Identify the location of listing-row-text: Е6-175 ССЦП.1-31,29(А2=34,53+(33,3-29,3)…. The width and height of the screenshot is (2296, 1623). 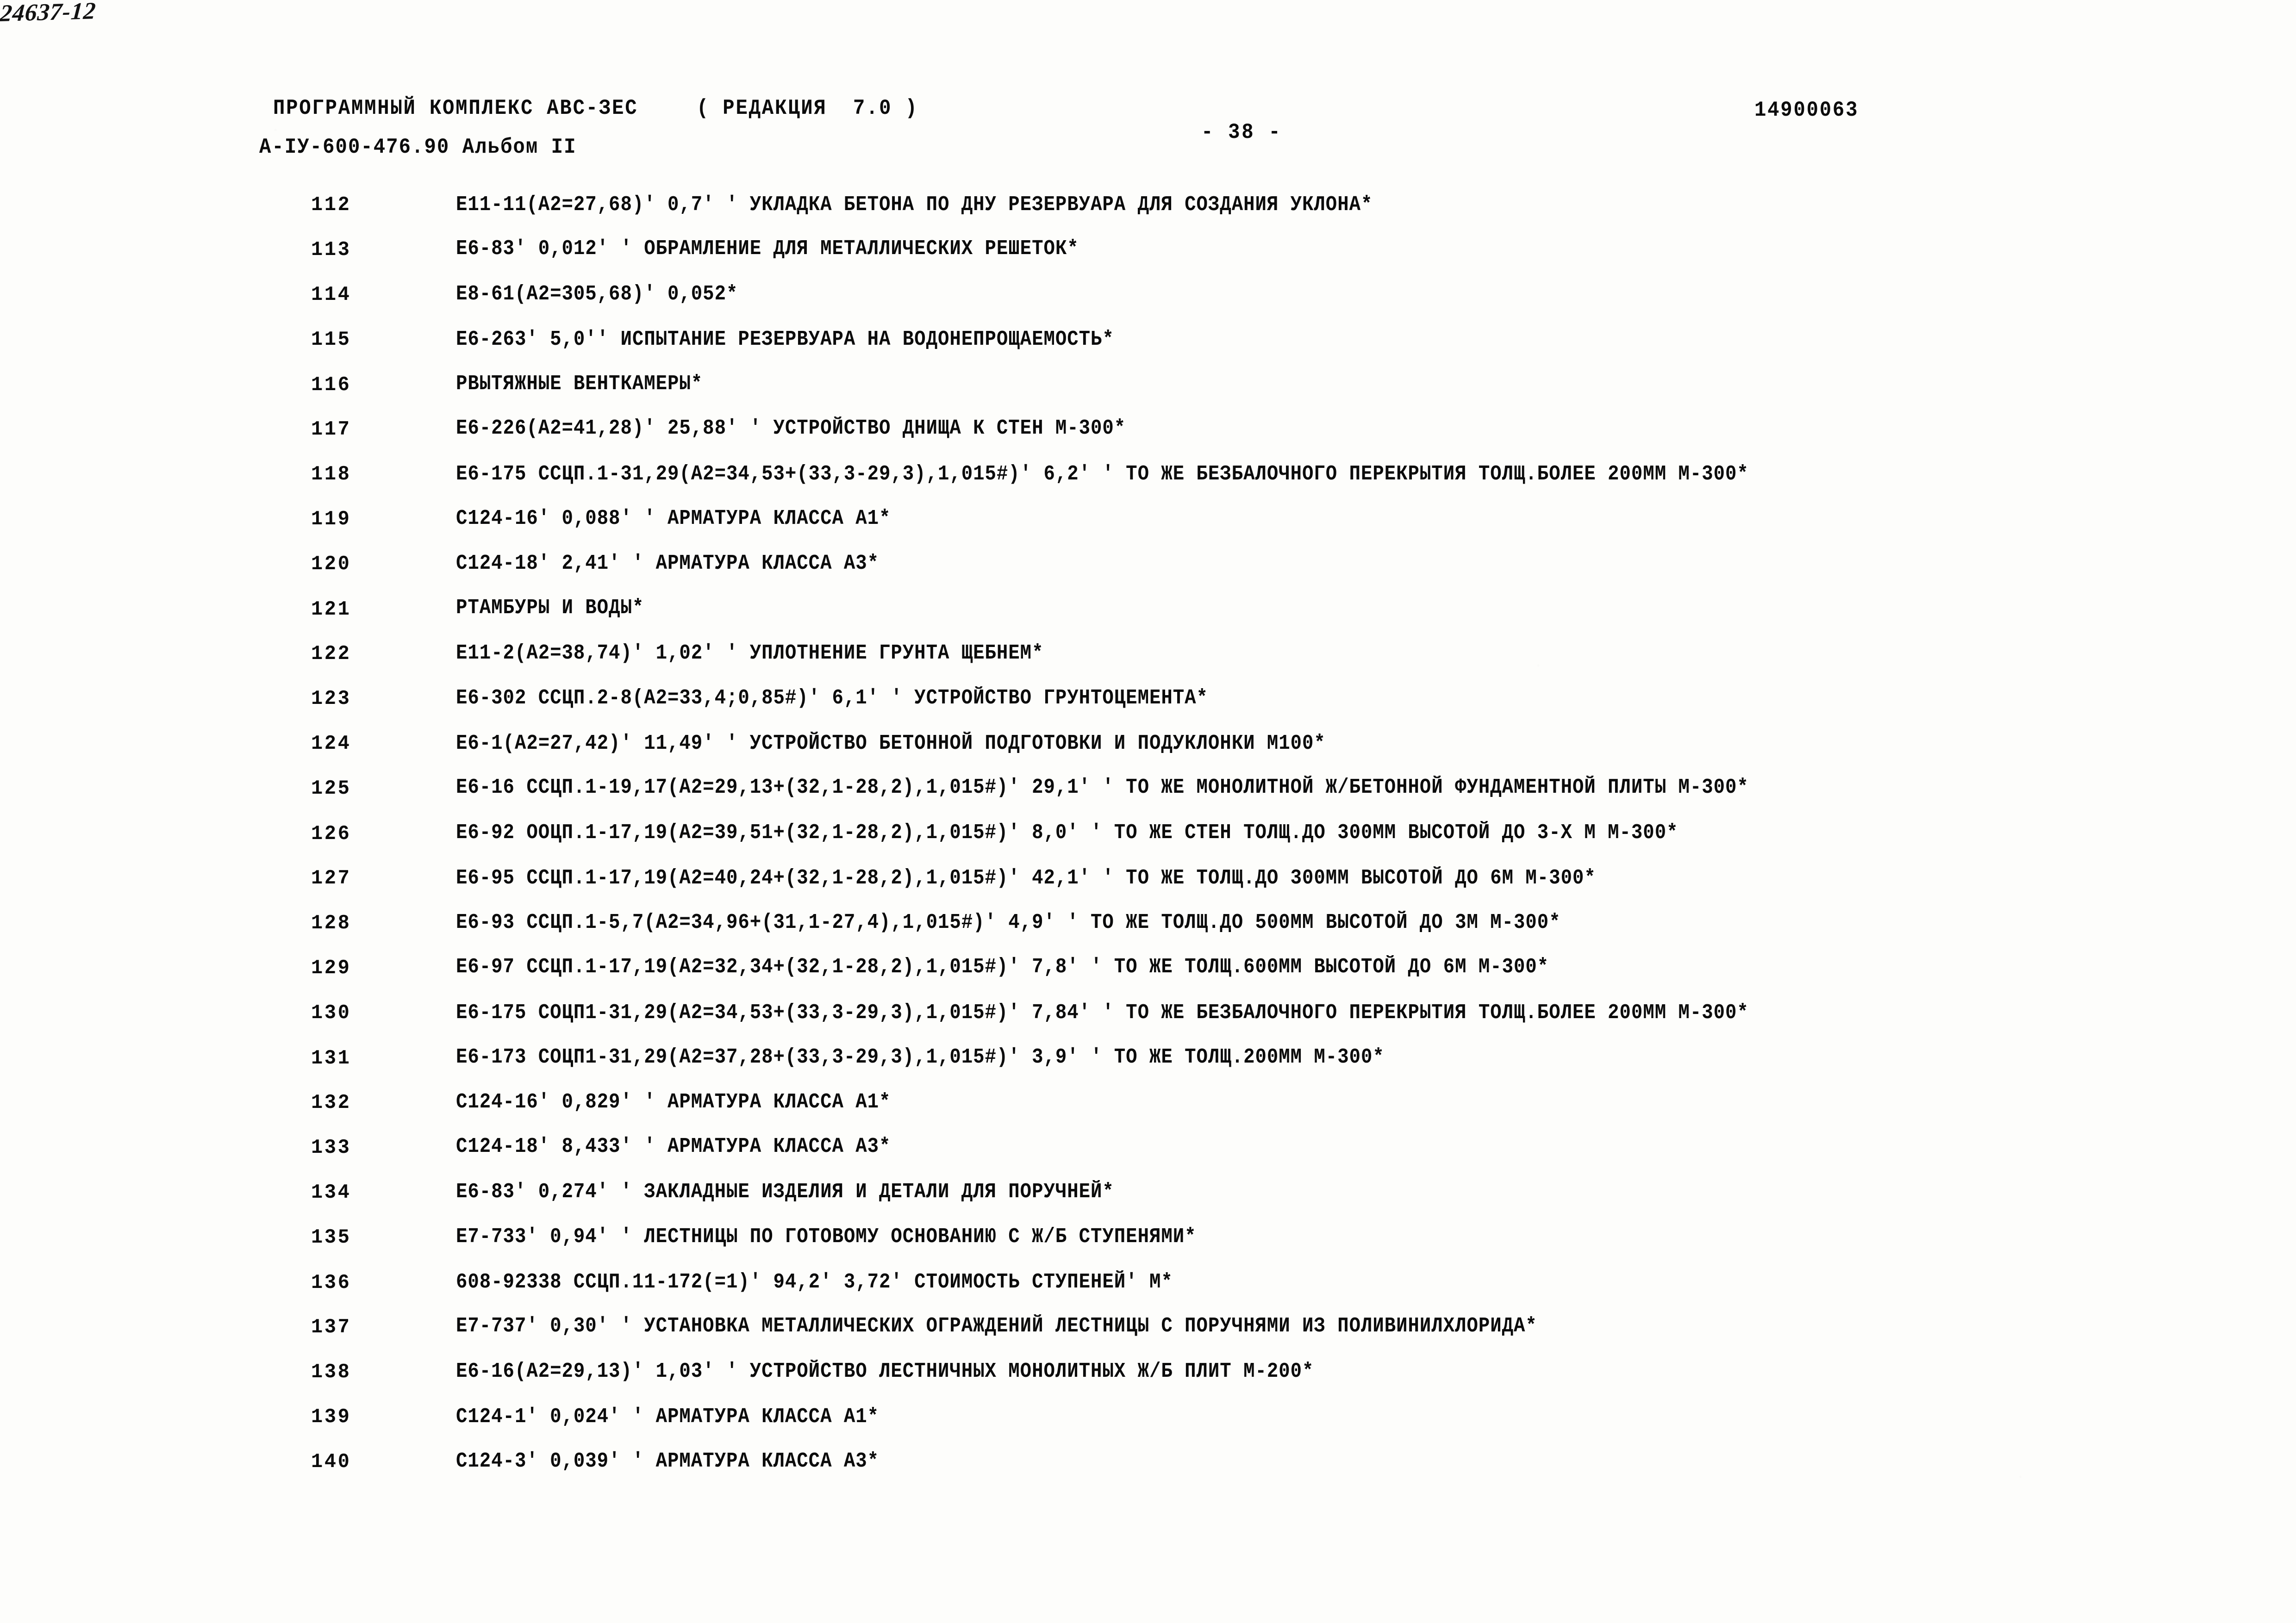
(1102, 474).